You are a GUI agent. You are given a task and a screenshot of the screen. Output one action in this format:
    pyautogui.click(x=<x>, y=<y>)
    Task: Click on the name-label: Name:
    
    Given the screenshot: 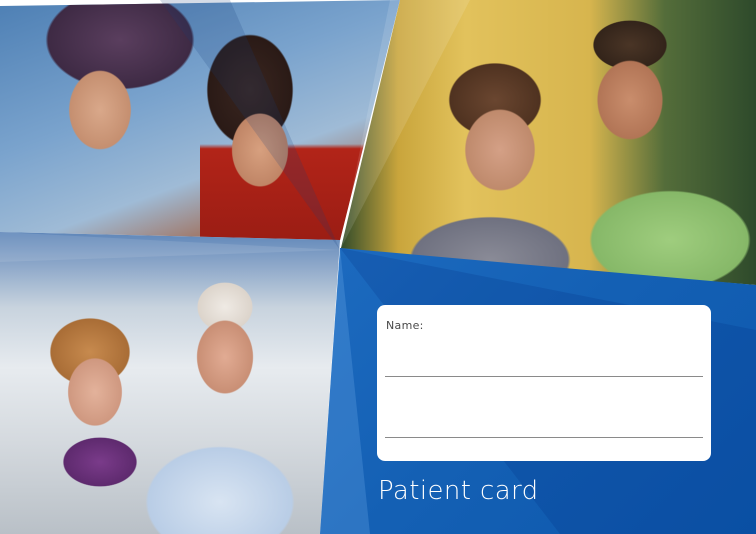 What is the action you would take?
    pyautogui.click(x=405, y=325)
    